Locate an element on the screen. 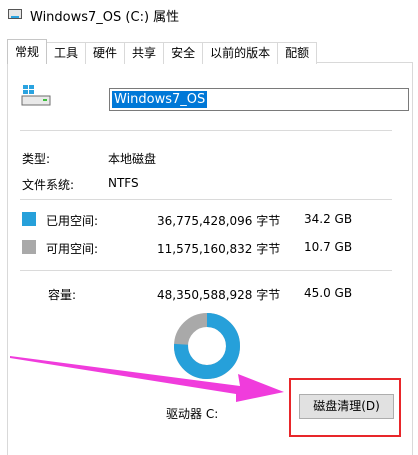  annotation-arrow is located at coordinates (147, 379).